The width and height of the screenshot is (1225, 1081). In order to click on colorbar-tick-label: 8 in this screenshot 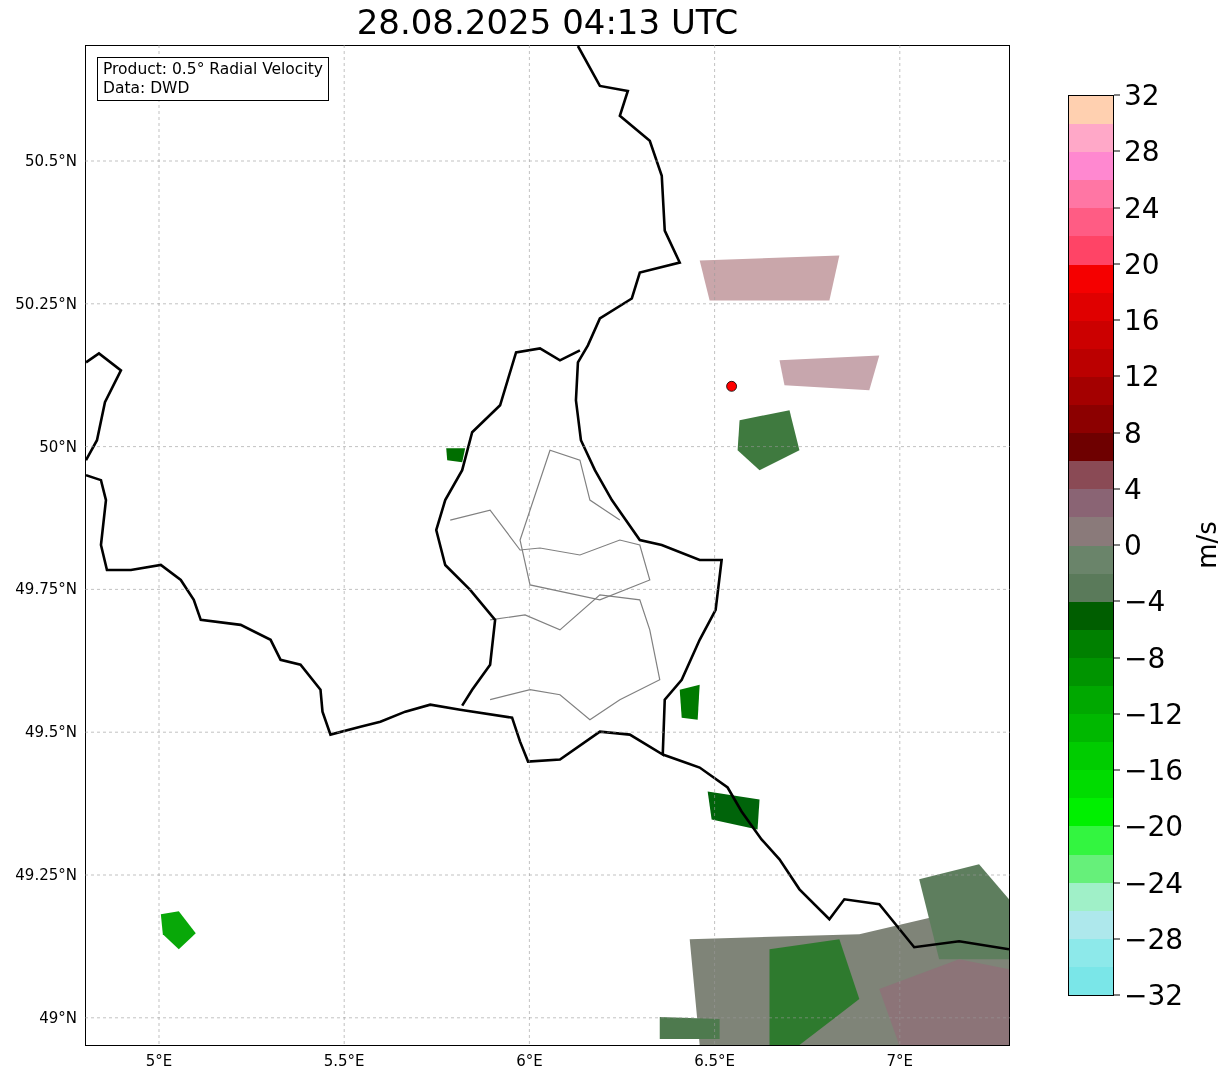, I will do `click(1133, 432)`.